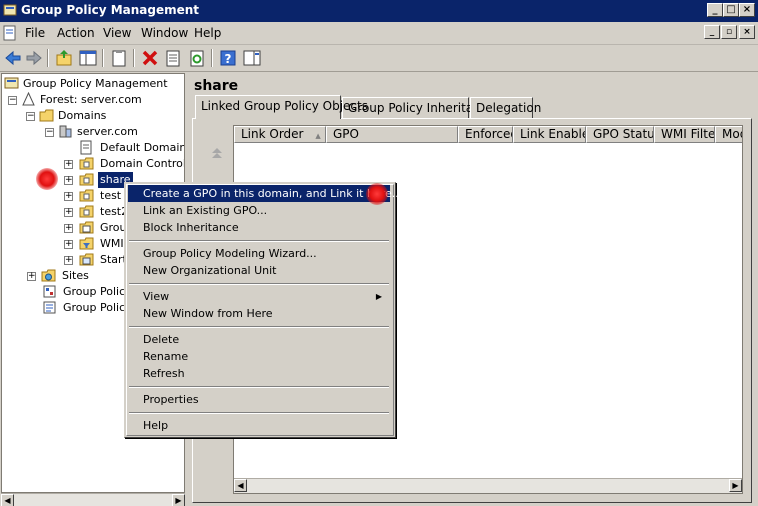 The height and width of the screenshot is (506, 758). I want to click on modeling-icon, so click(49, 291).